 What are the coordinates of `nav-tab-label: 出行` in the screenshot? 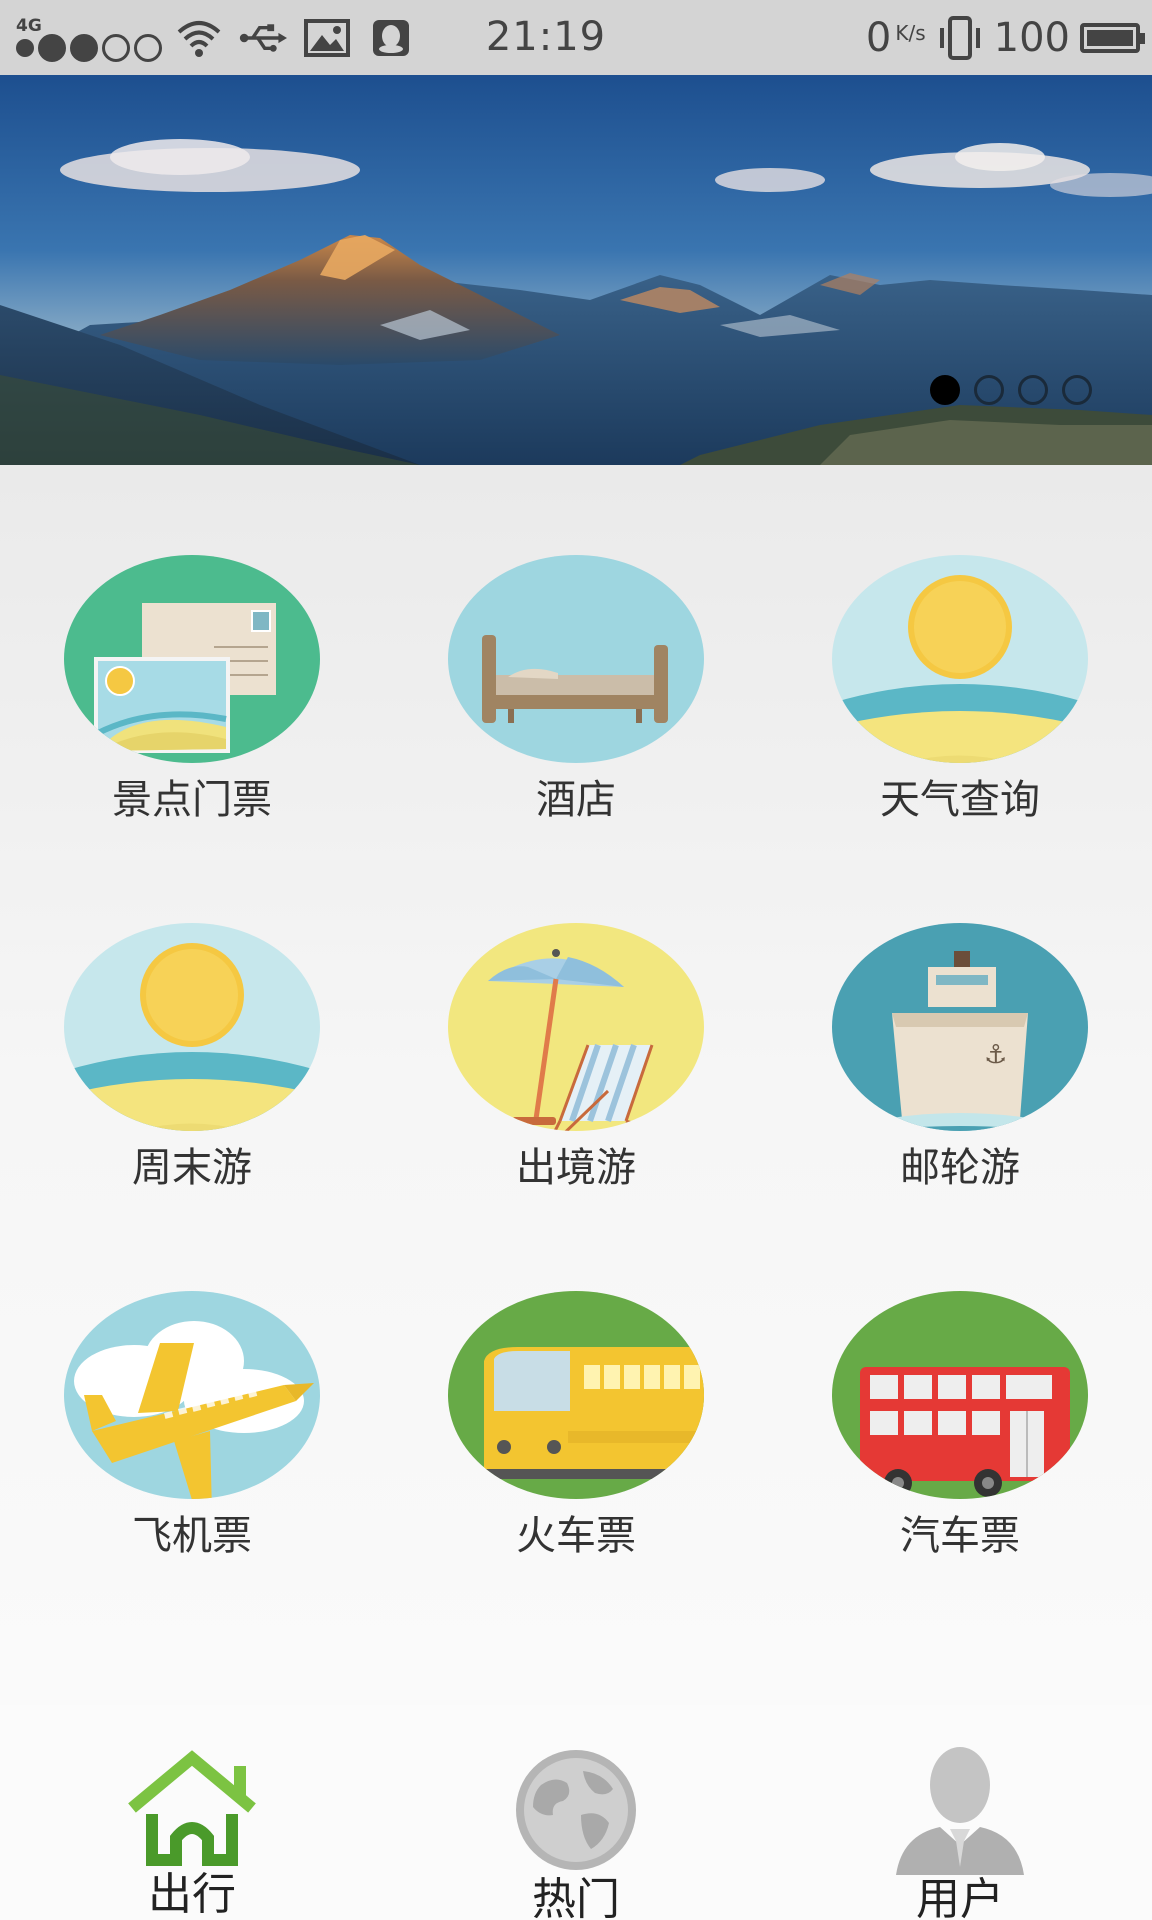 It's located at (192, 1894).